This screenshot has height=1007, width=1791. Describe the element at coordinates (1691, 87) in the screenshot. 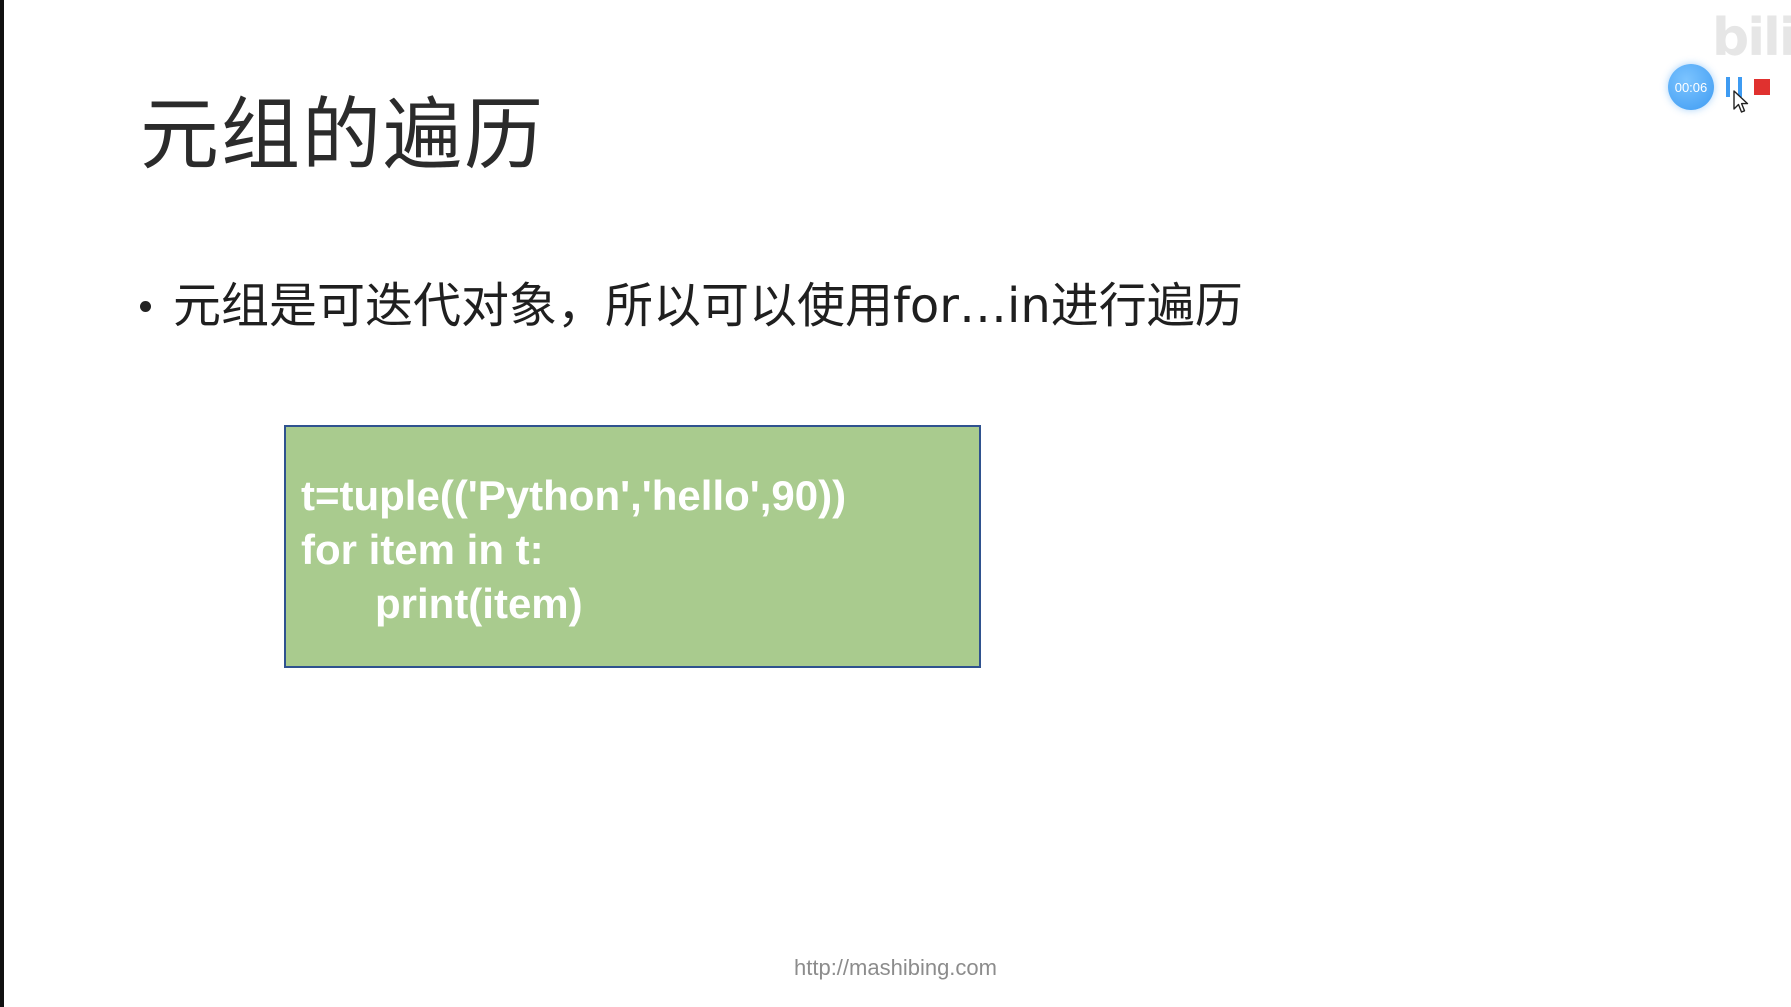

I see `recording-timer: 00:06` at that location.